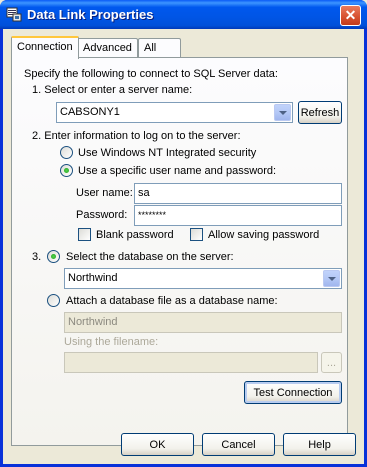 This screenshot has width=367, height=467. Describe the element at coordinates (111, 342) in the screenshot. I see `filename-label: Using the filename:` at that location.